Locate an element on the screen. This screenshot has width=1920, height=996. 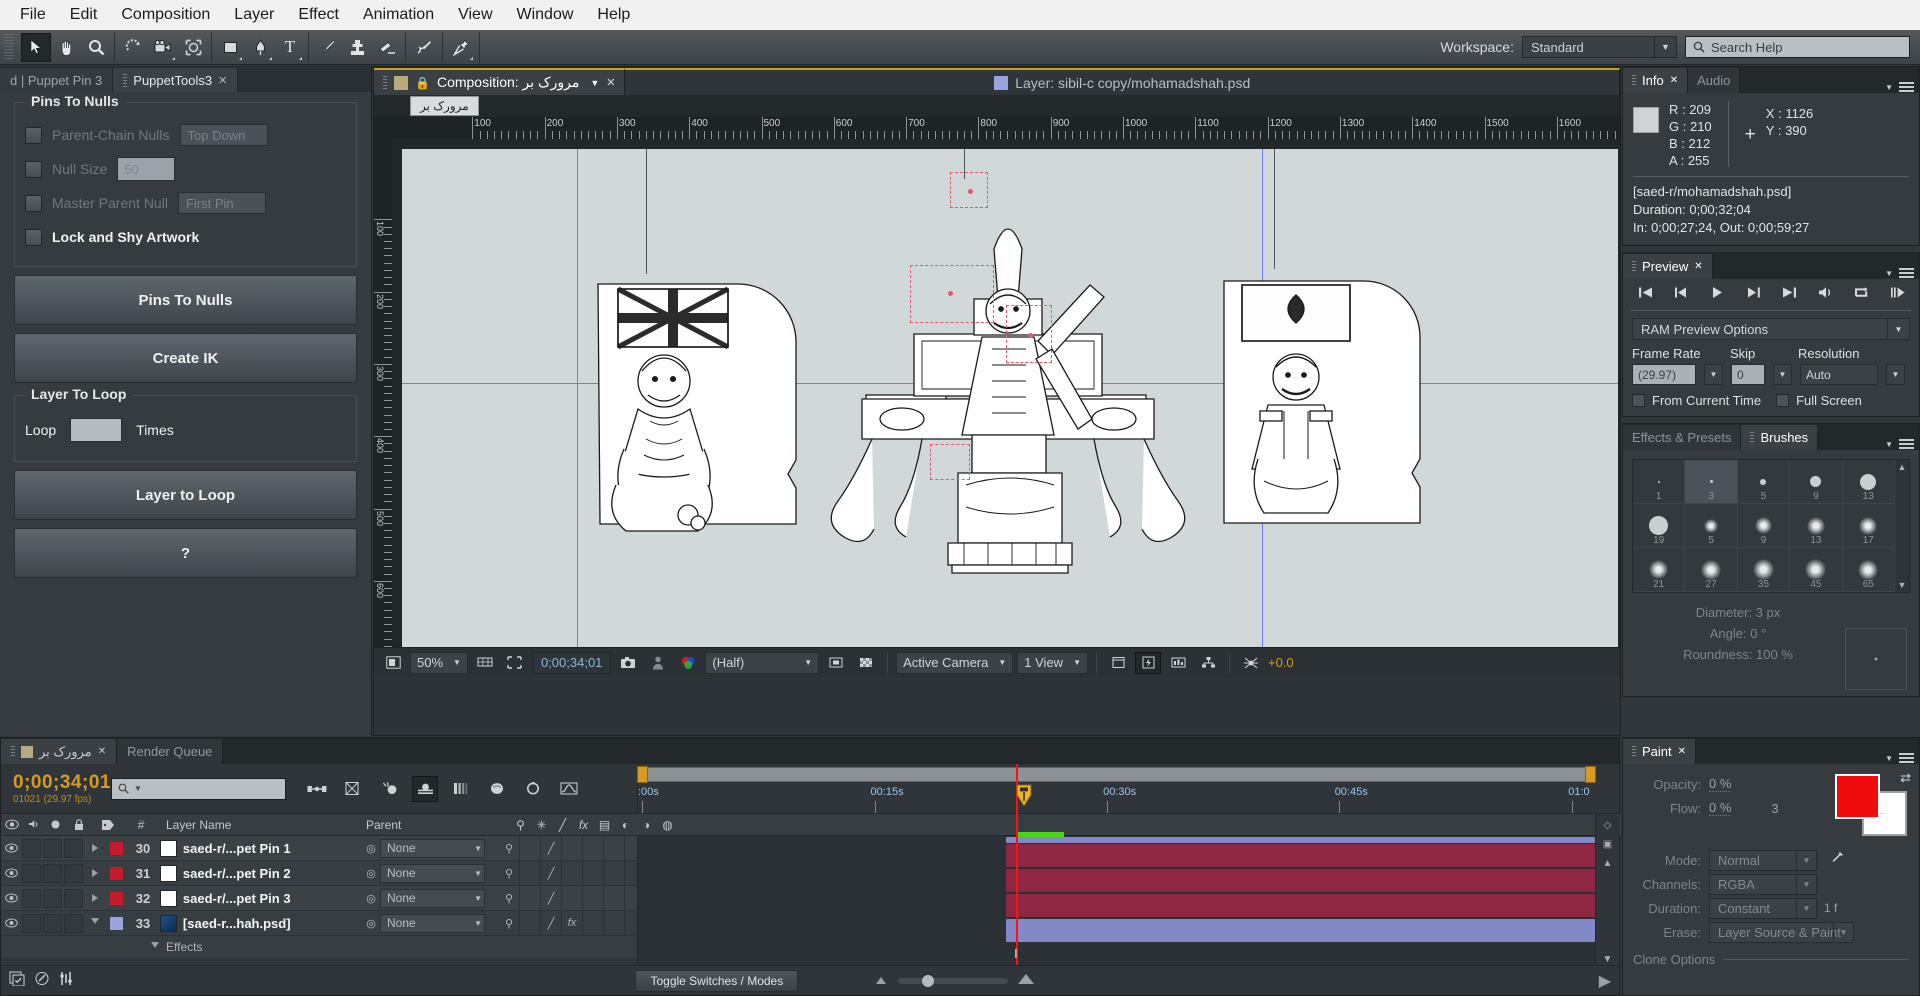
work-area-bar is located at coordinates (1116, 774).